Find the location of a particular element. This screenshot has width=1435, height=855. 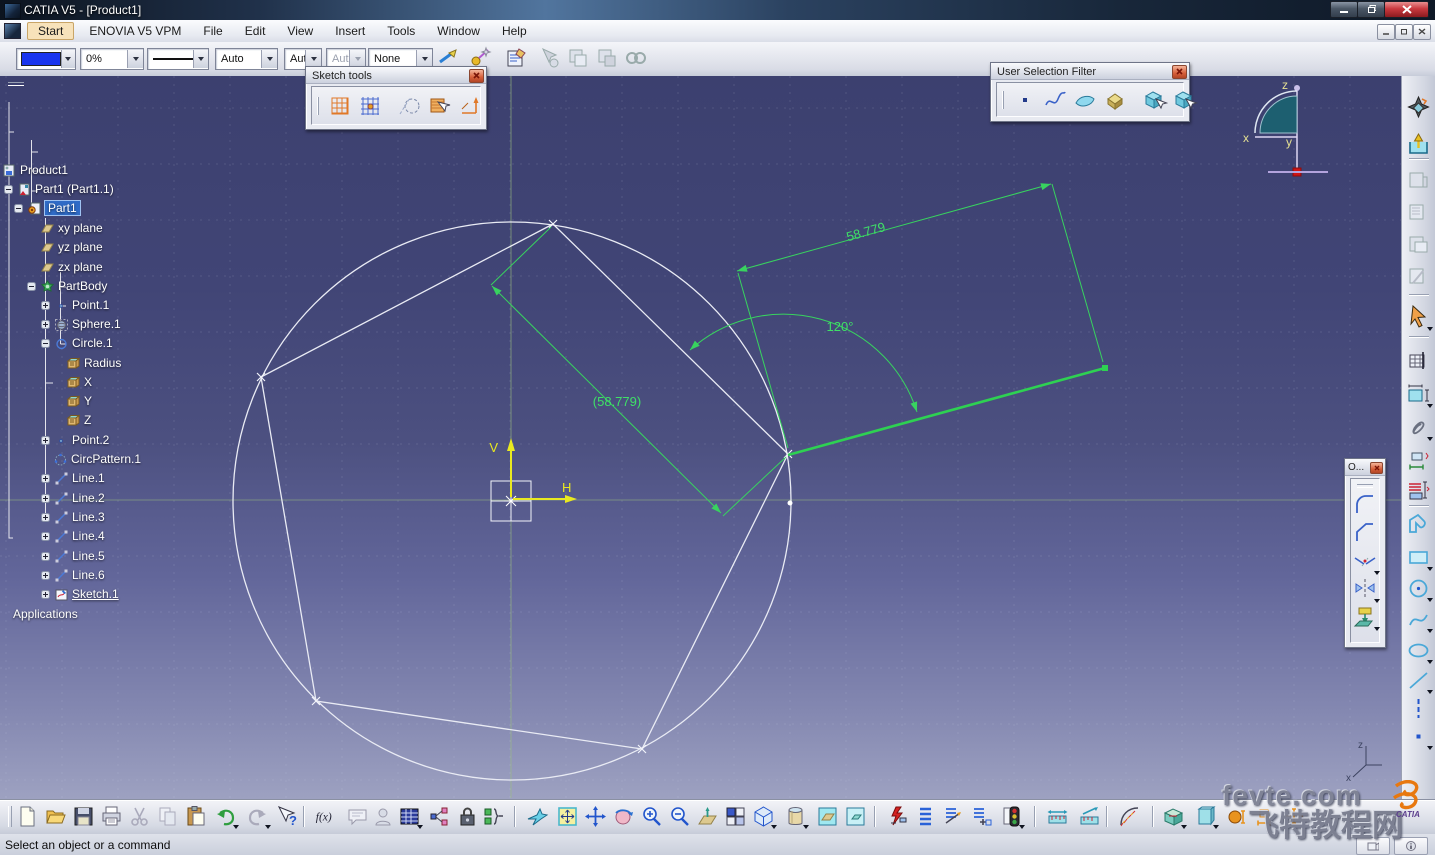

minimize-button is located at coordinates (1344, 9).